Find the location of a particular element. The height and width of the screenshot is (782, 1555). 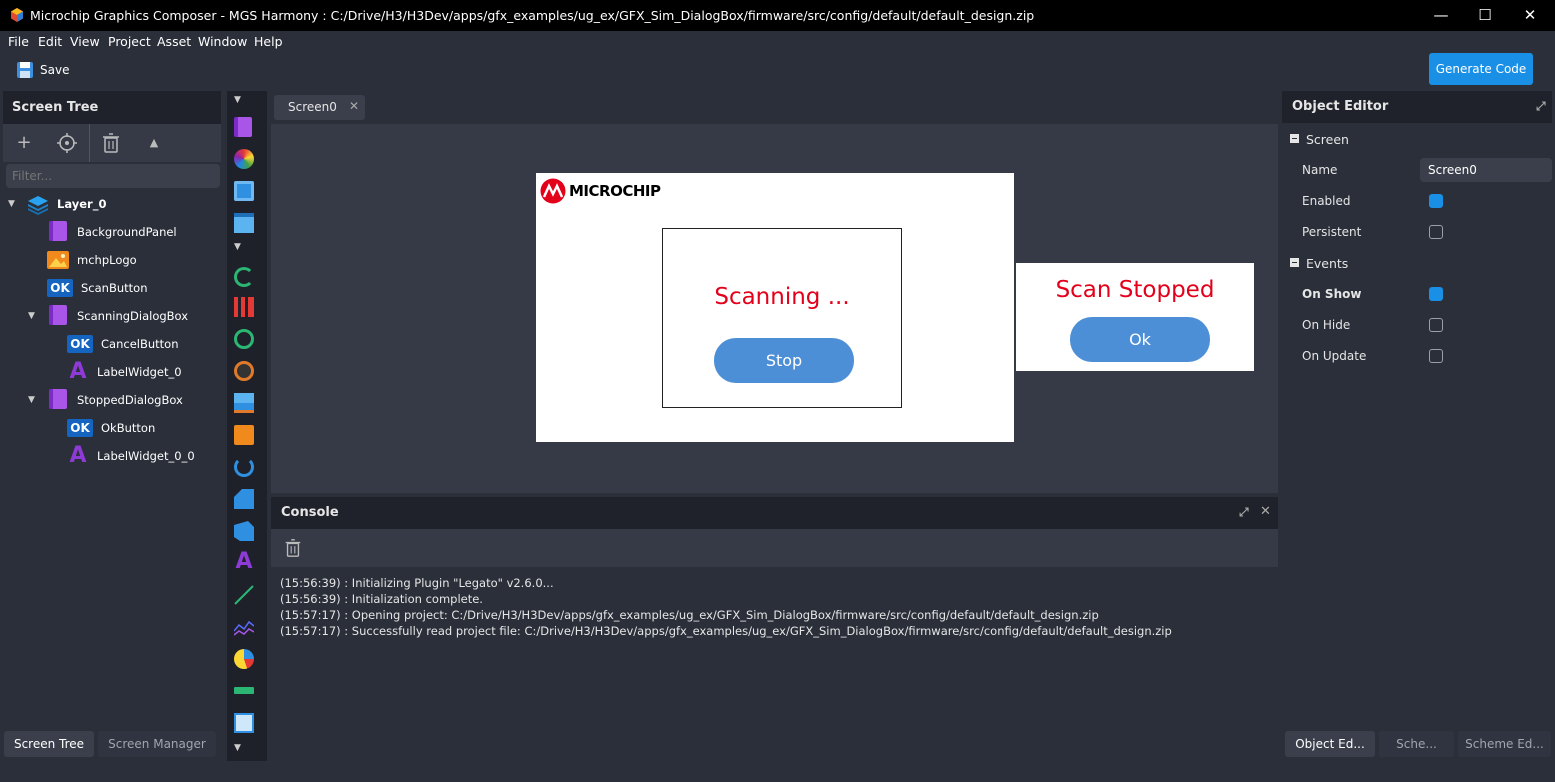

tree-item-mchplogo: mchpLogo is located at coordinates (92, 260).